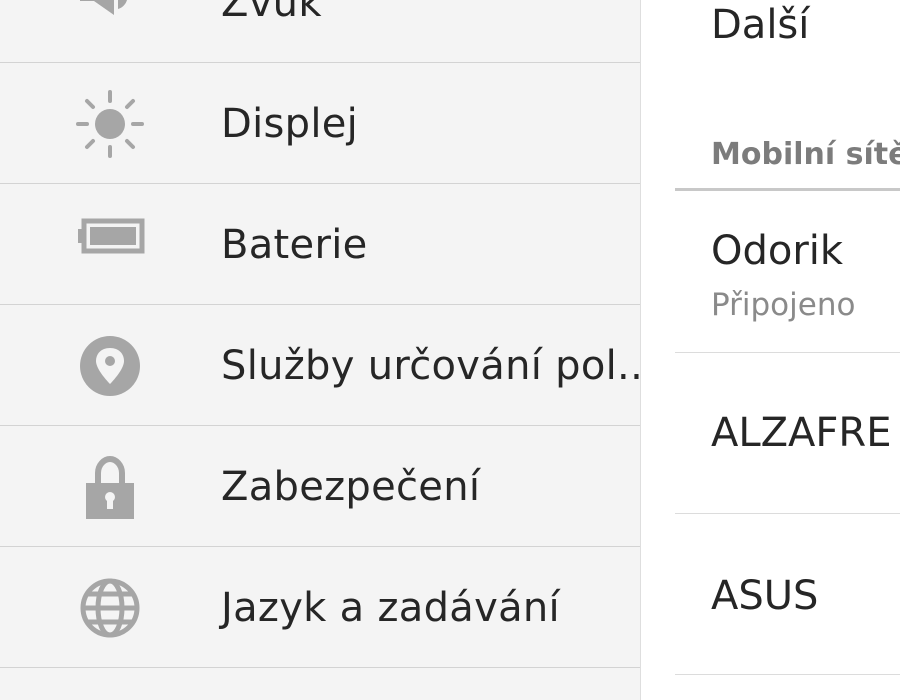  Describe the element at coordinates (290, 124) in the screenshot. I see `settings-item-label: Displej` at that location.